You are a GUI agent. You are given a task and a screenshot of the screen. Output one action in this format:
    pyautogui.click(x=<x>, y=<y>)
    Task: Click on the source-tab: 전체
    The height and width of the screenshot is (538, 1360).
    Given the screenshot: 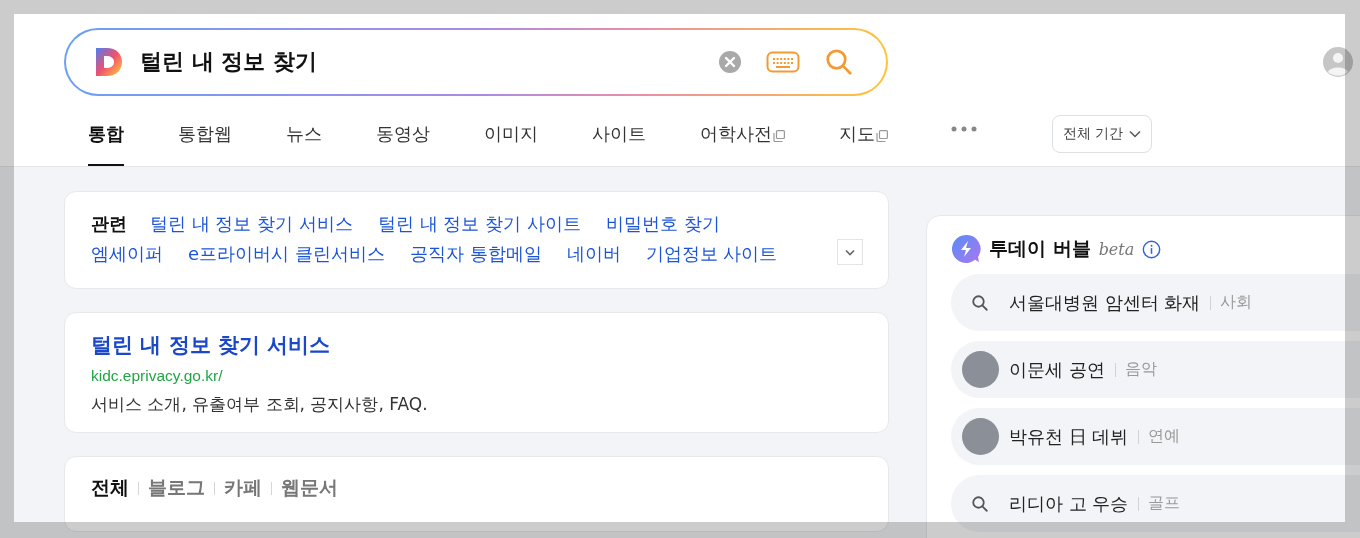 What is the action you would take?
    pyautogui.click(x=110, y=488)
    